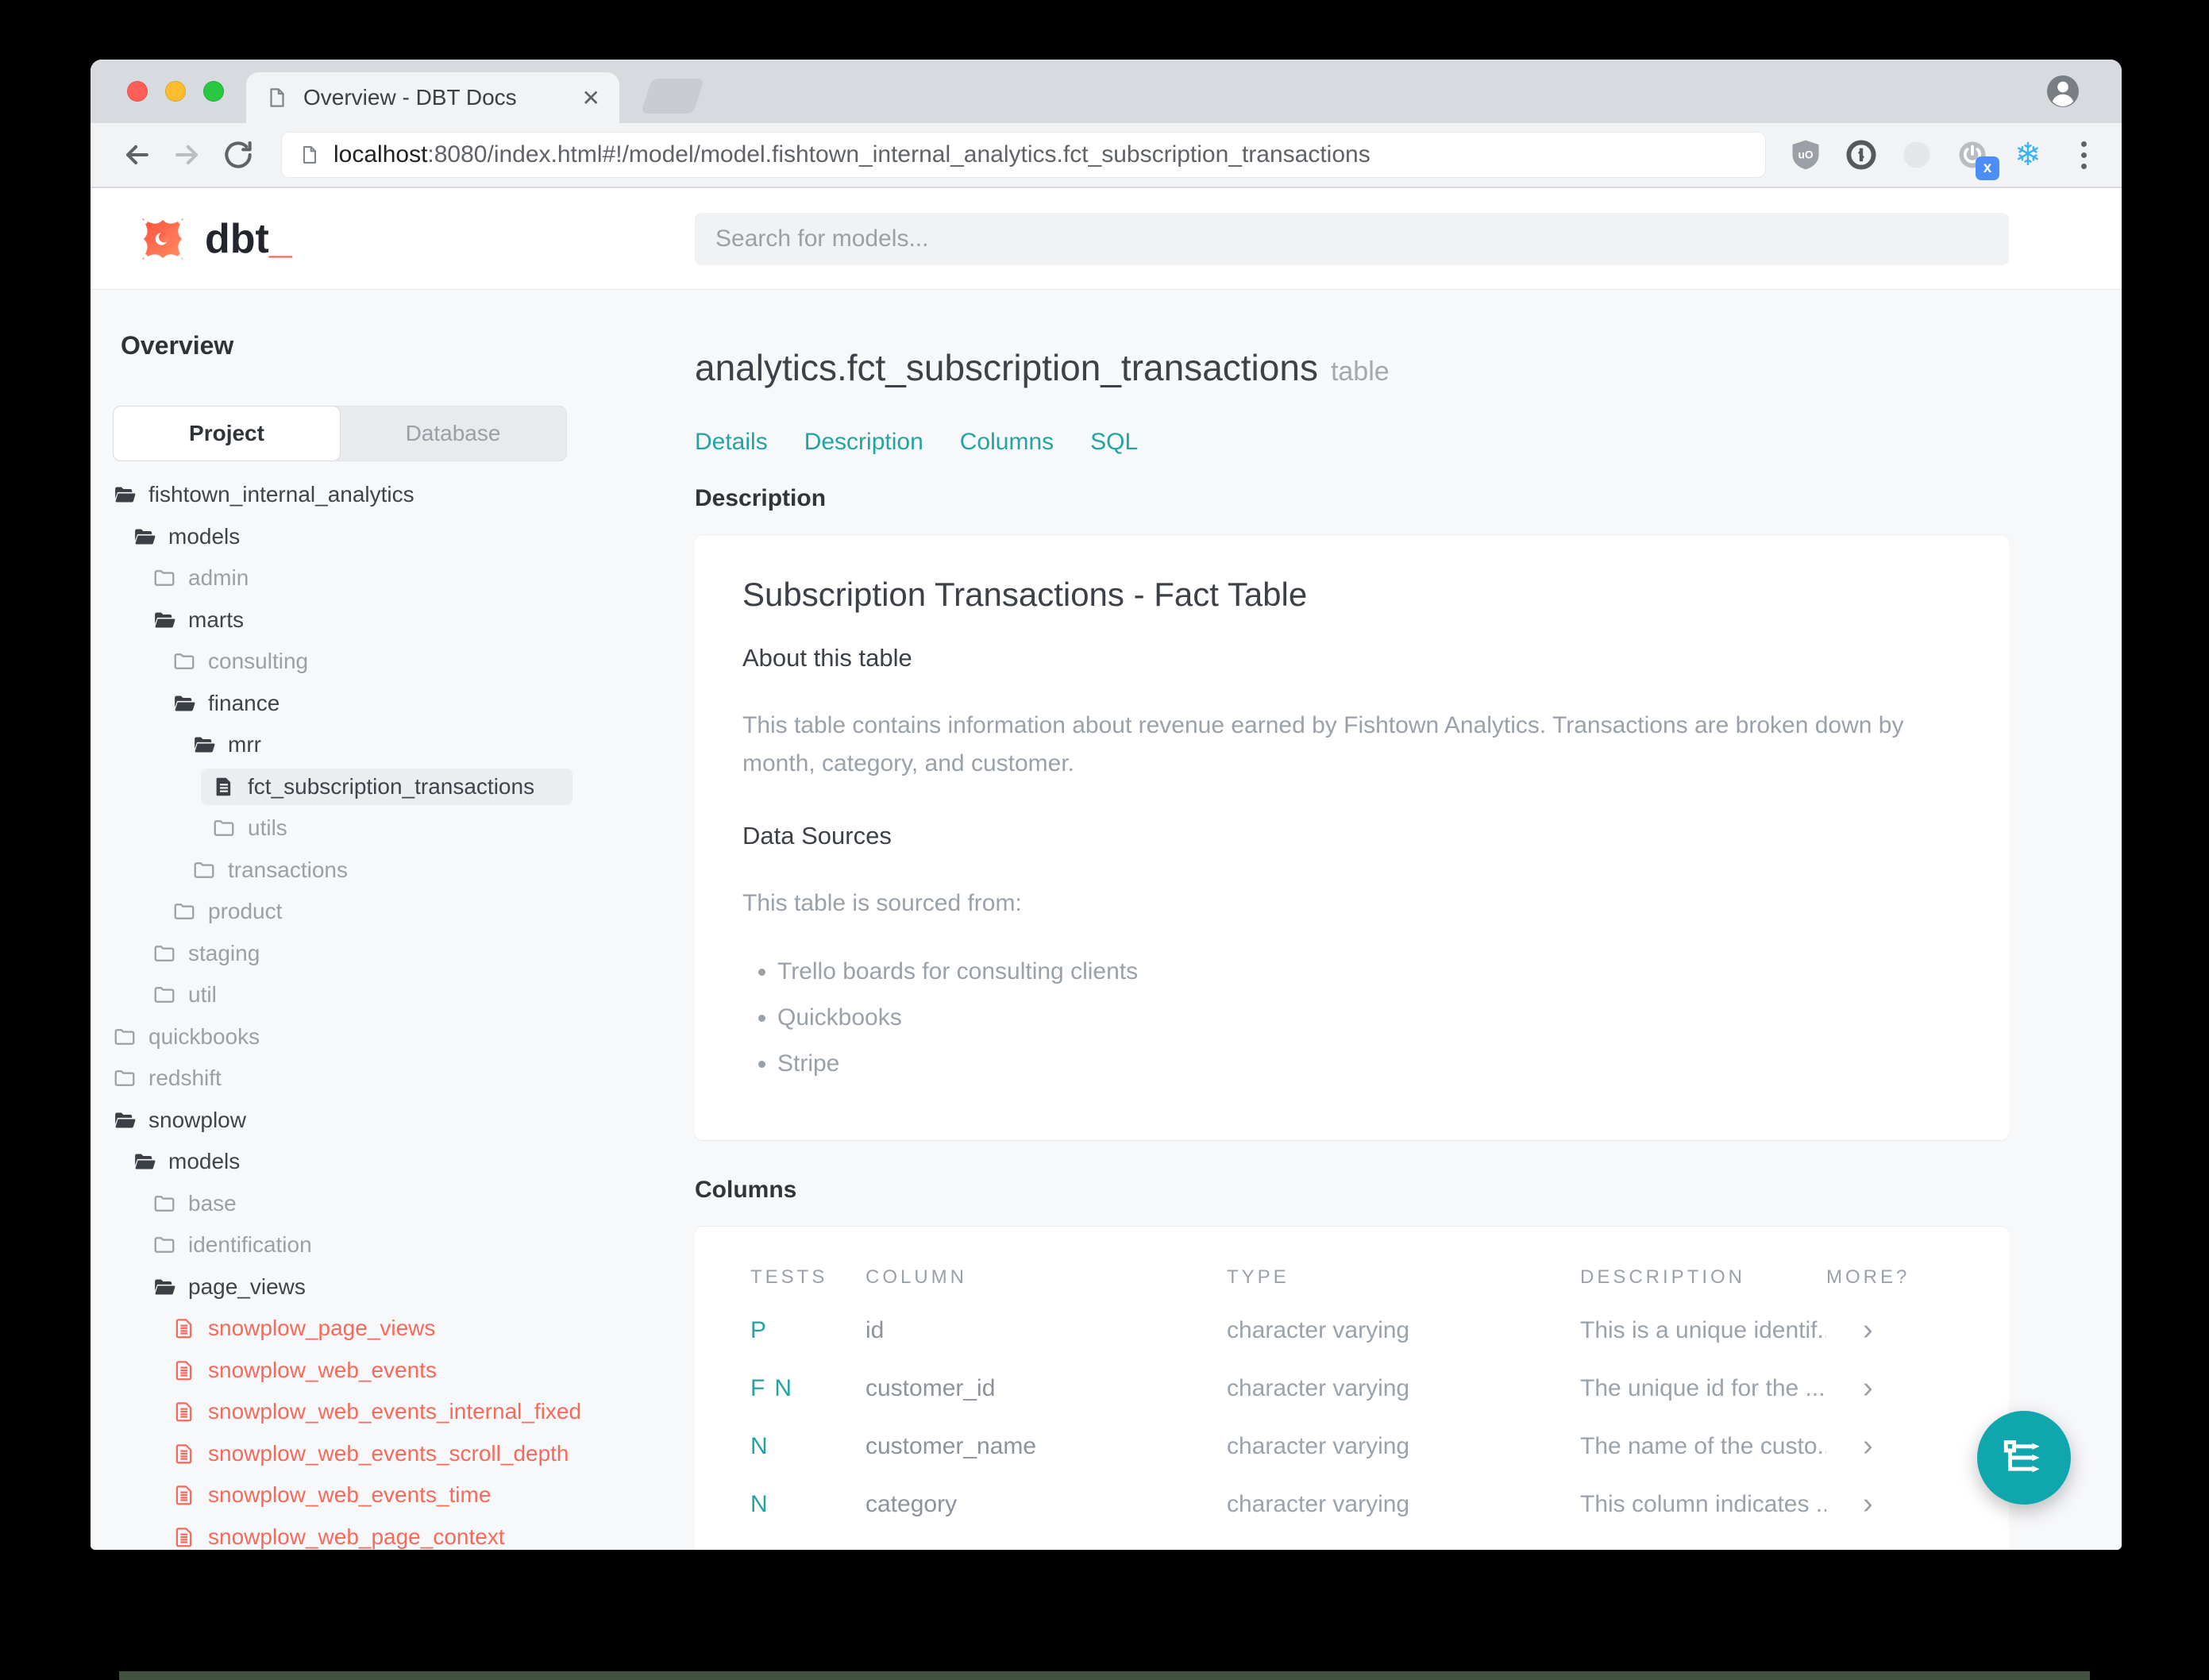 Image resolution: width=2209 pixels, height=1680 pixels. What do you see at coordinates (771, 1387) in the screenshot?
I see `tests-cell: FN` at bounding box center [771, 1387].